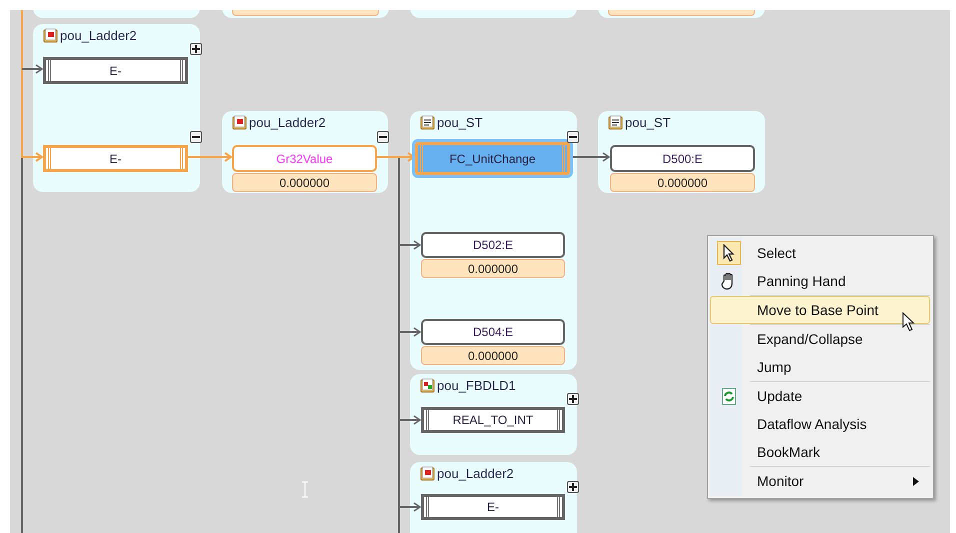  I want to click on menu-item: Move to Base Point, so click(820, 310).